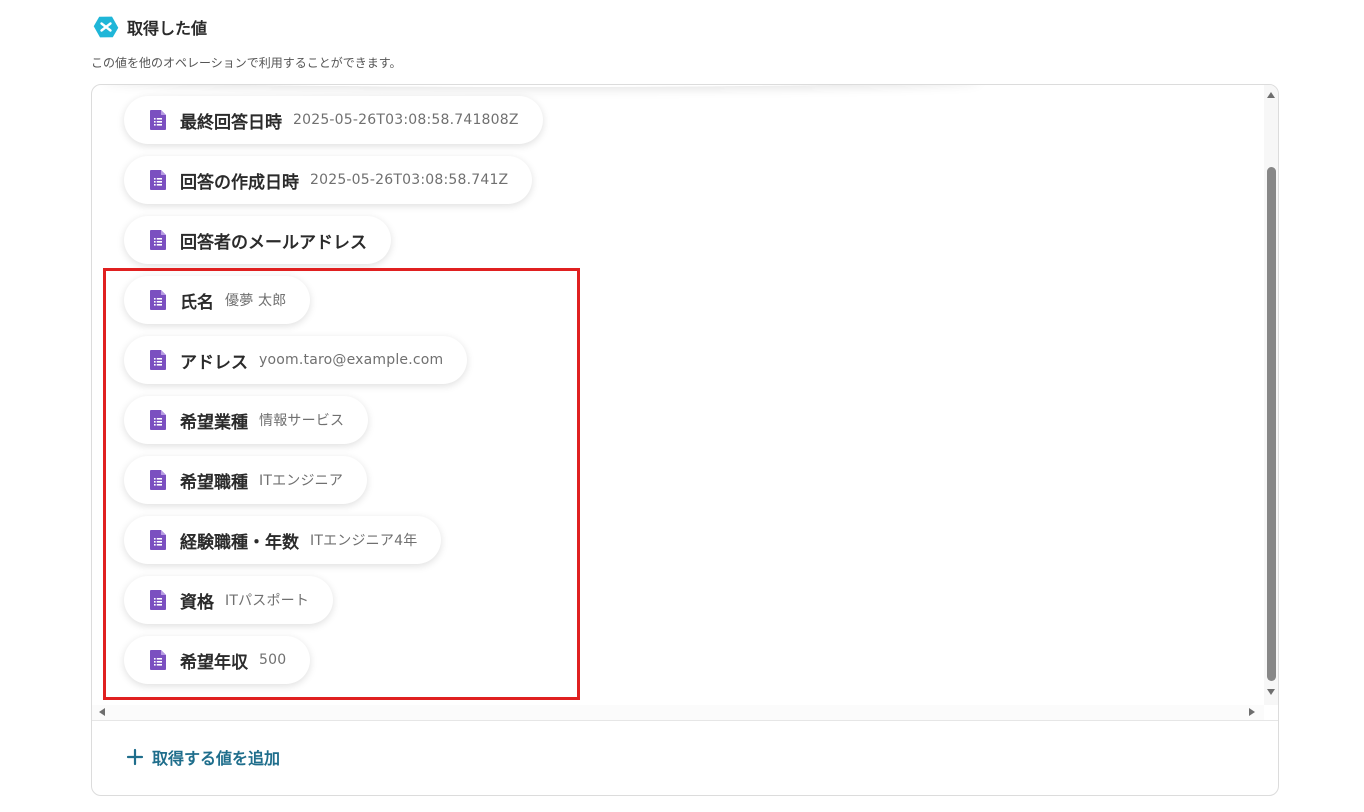 This screenshot has width=1364, height=812. I want to click on scroll-left-arrow-icon, so click(102, 712).